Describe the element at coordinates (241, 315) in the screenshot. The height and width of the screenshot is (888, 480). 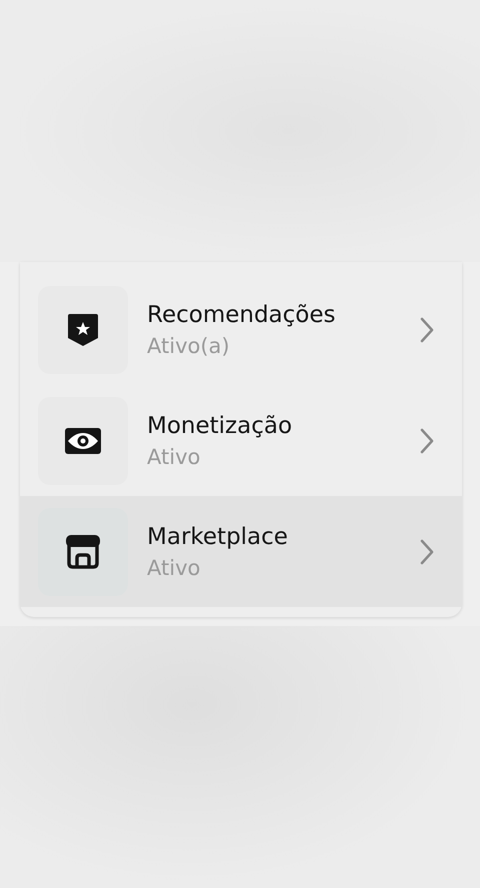
I see `item-title: Recomendações` at that location.